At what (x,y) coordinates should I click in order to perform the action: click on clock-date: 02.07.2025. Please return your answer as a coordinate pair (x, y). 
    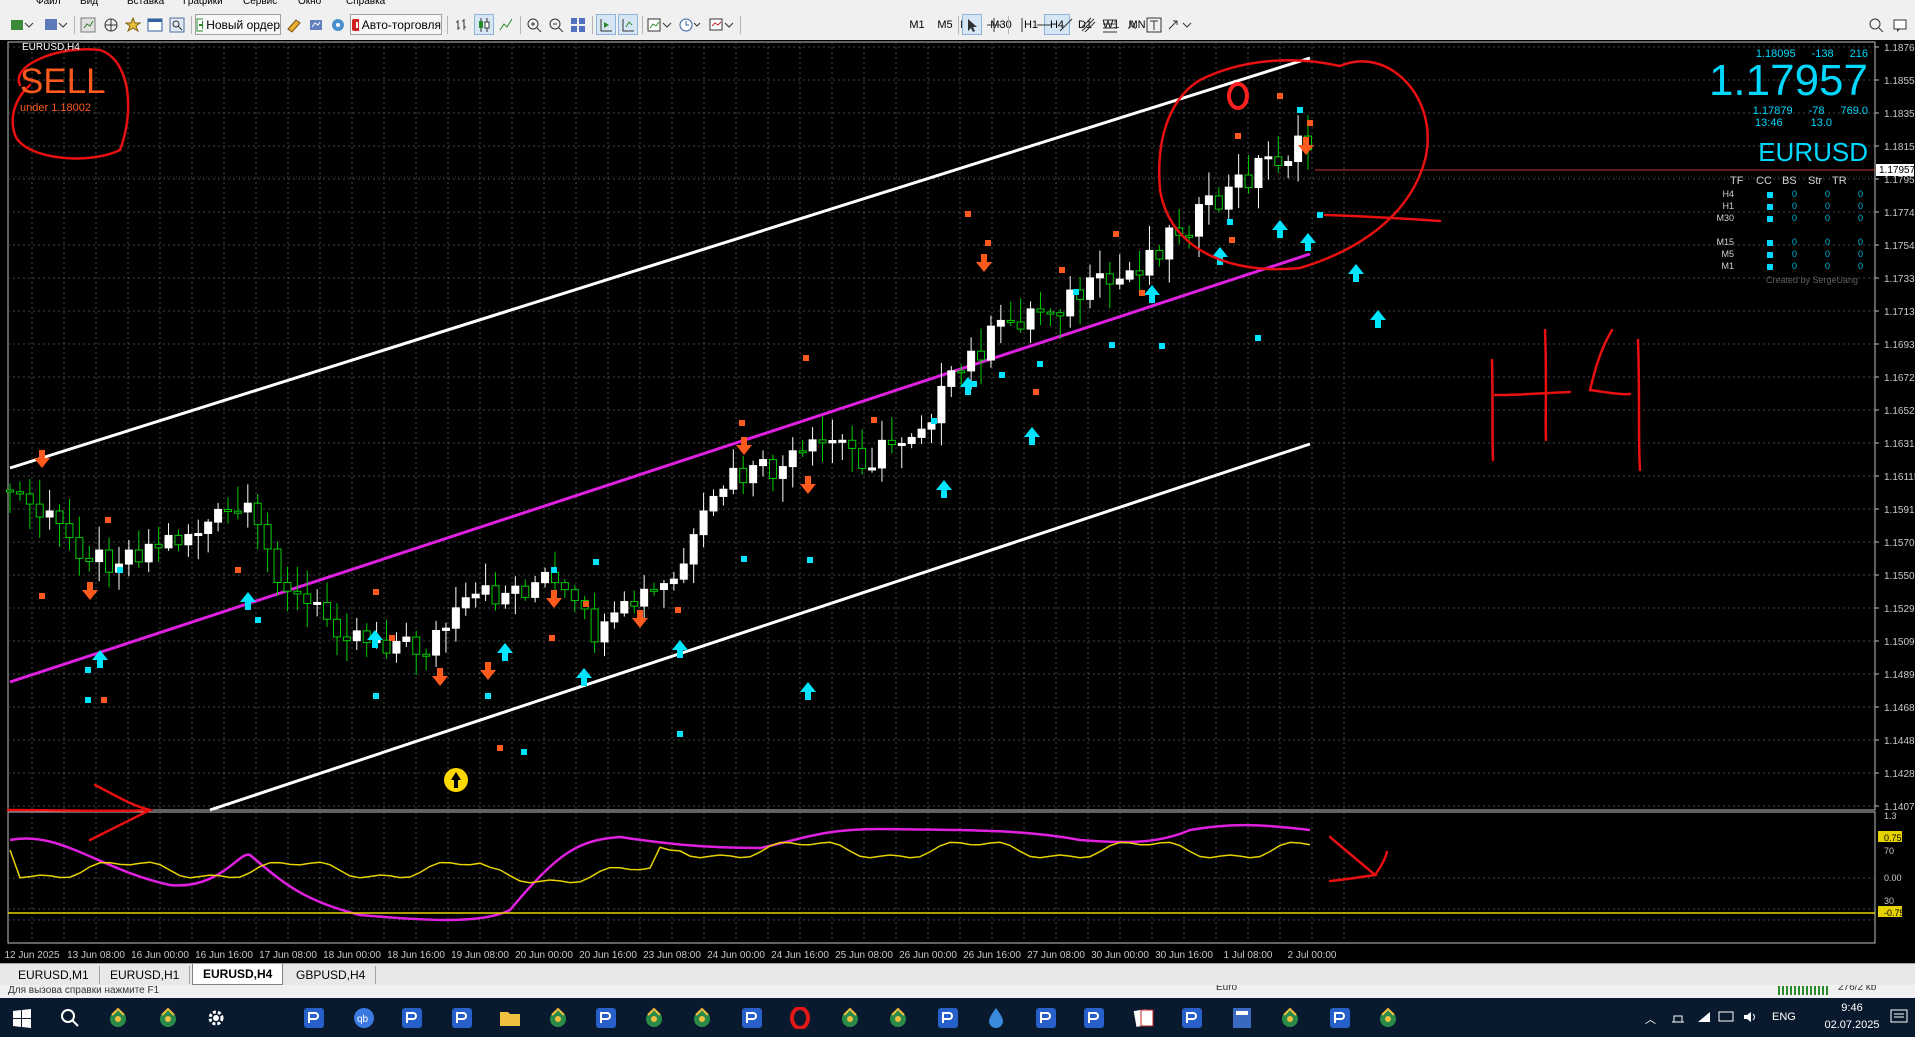
    Looking at the image, I should click on (1852, 1025).